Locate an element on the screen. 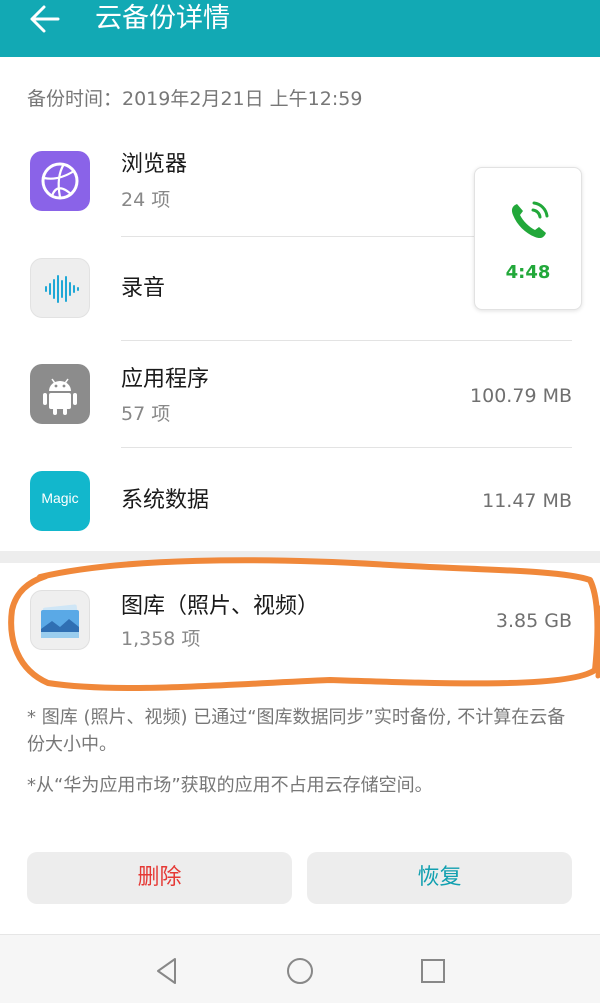 This screenshot has width=600, height=1003. nav-recent-icon is located at coordinates (433, 971).